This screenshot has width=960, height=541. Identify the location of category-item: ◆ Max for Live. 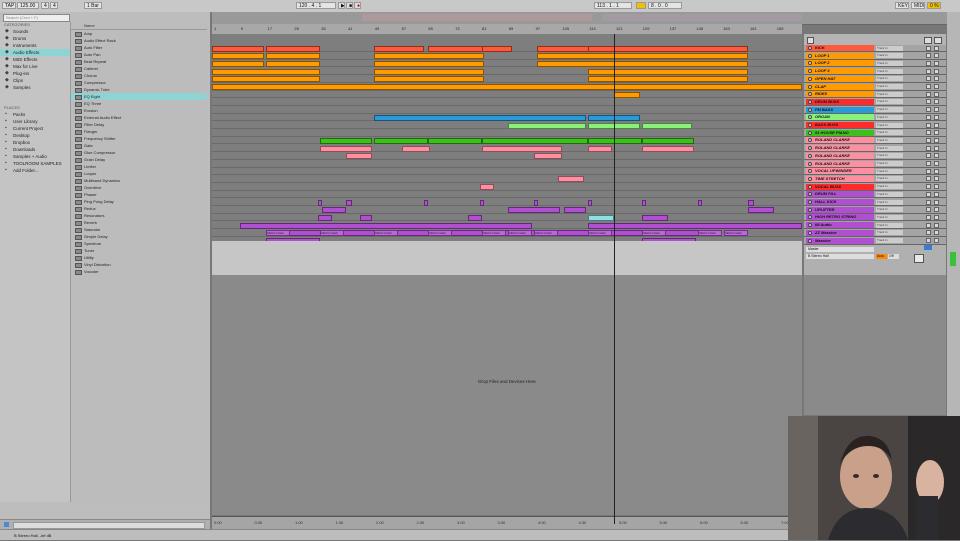
(35, 66).